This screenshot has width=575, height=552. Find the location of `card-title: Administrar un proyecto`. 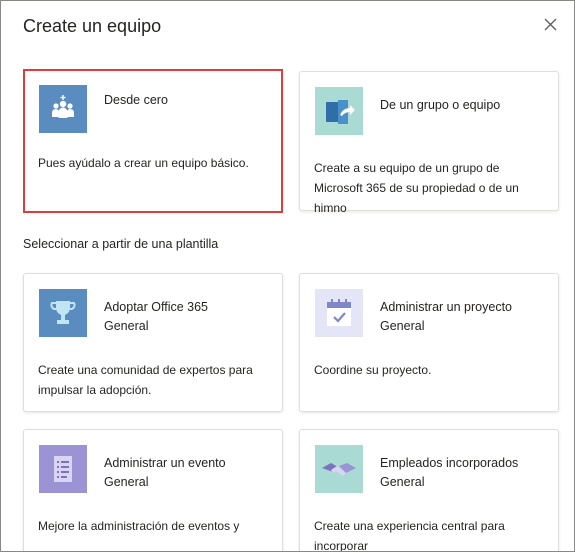

card-title: Administrar un proyecto is located at coordinates (446, 307).